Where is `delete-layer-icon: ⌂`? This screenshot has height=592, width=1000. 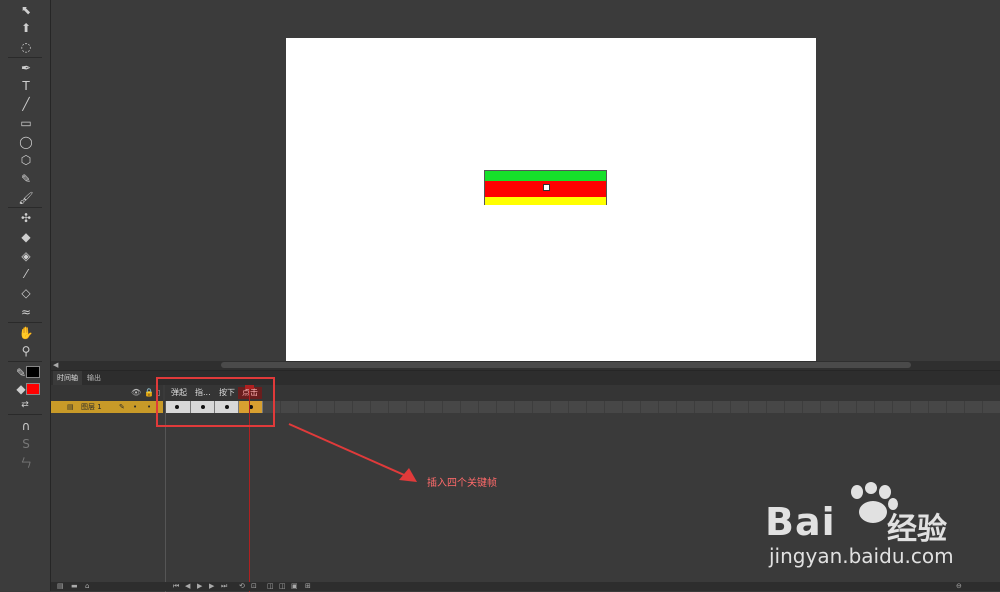 delete-layer-icon: ⌂ is located at coordinates (87, 586).